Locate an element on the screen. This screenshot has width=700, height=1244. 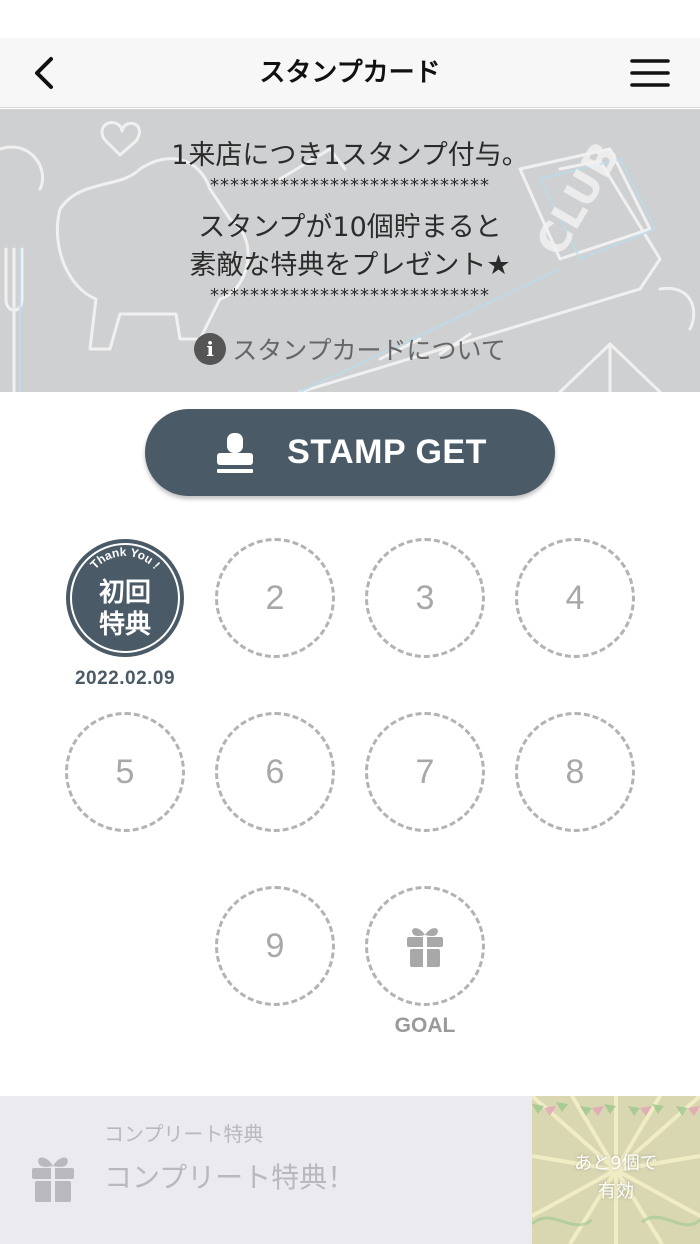
menu-button is located at coordinates (650, 73).